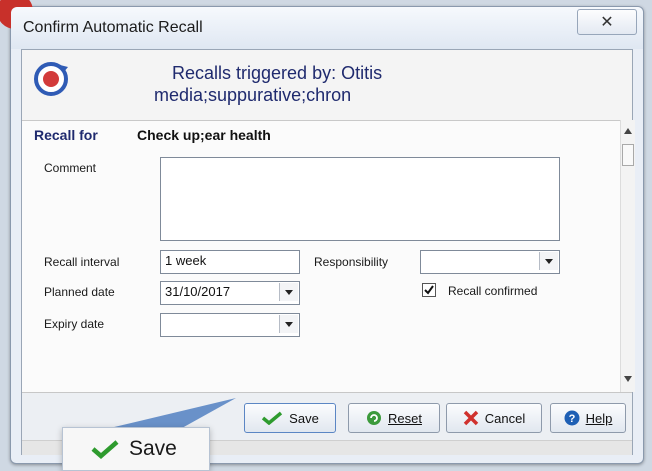 The image size is (652, 471). I want to click on callout-pointer, so click(173, 413).